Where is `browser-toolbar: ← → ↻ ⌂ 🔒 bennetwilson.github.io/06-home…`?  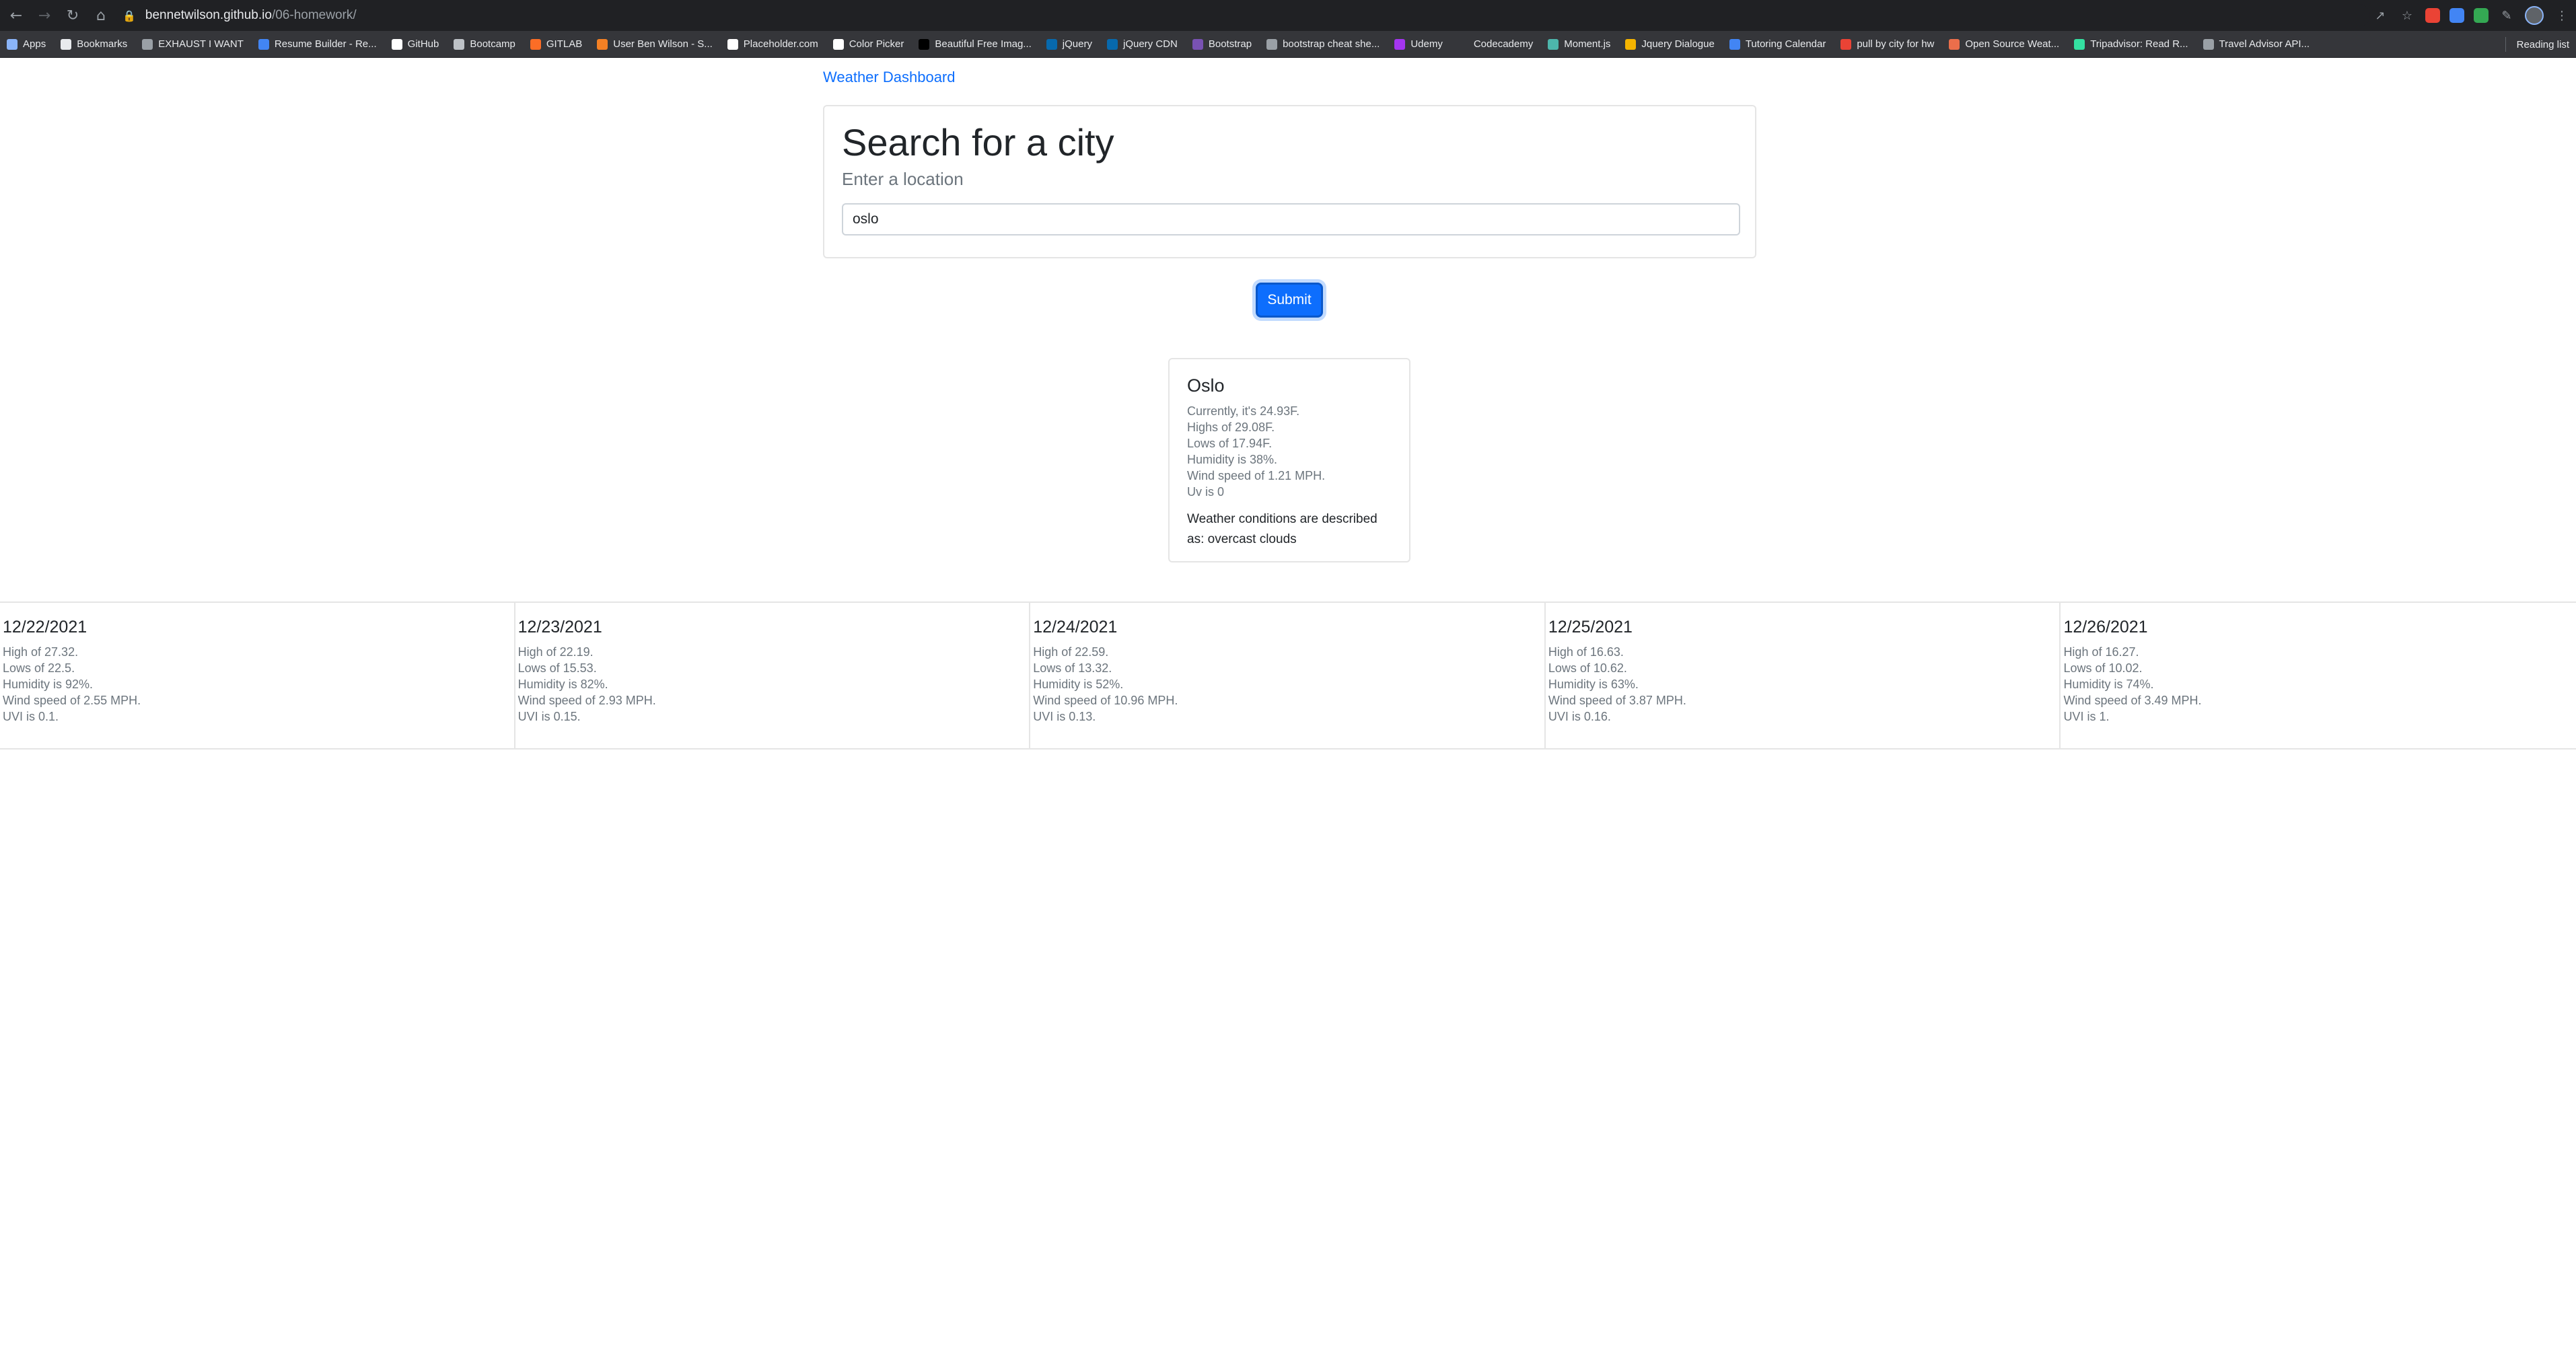
browser-toolbar: ← → ↻ ⌂ 🔒 bennetwilson.github.io/06-home… is located at coordinates (1288, 15).